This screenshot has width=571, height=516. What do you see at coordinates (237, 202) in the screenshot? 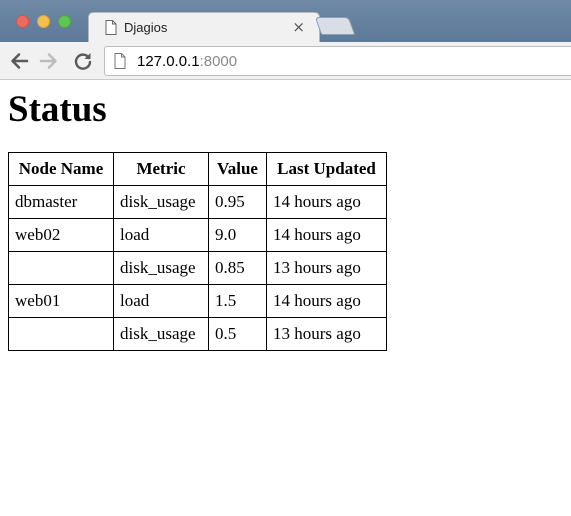
I see `cell-value: 0.95` at bounding box center [237, 202].